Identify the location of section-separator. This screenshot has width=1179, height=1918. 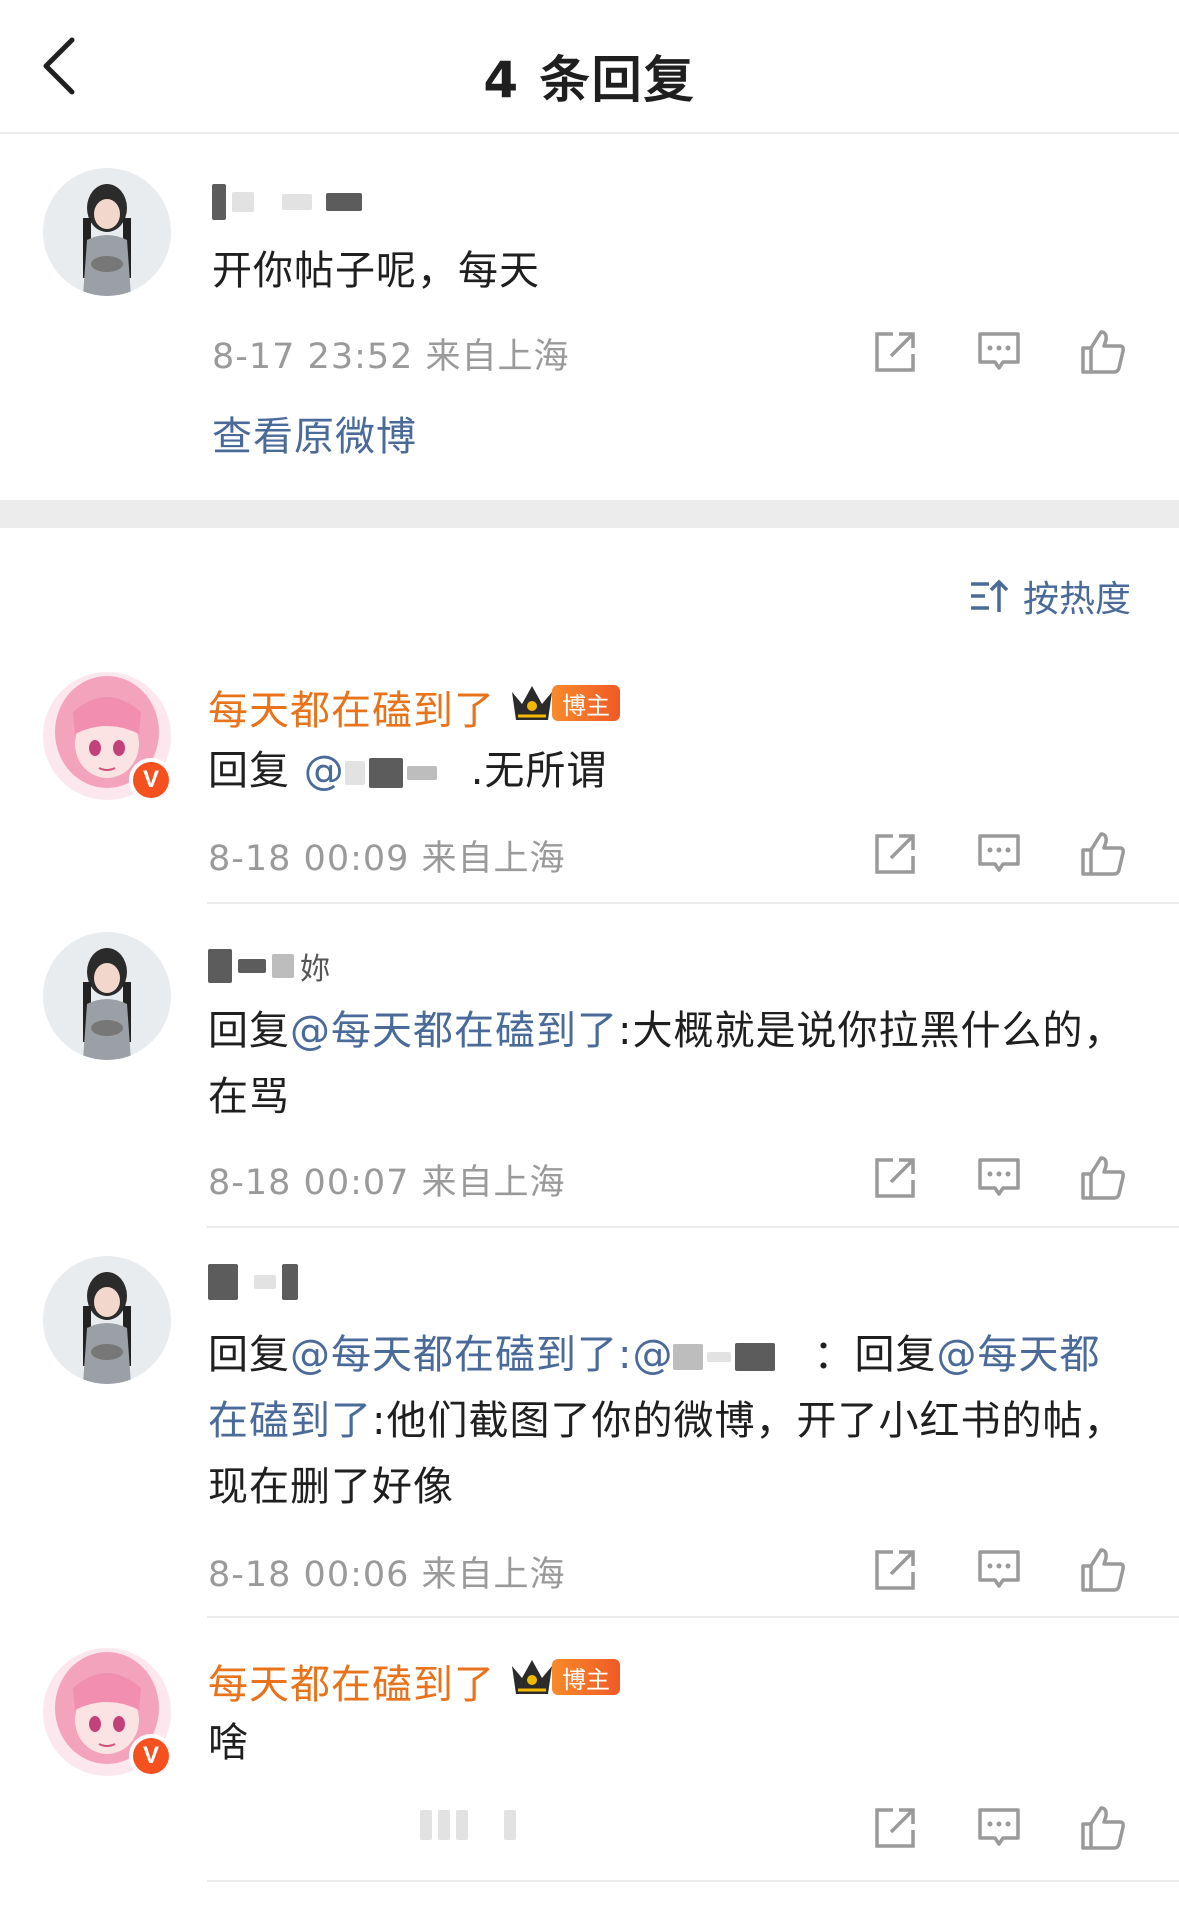
(589, 514).